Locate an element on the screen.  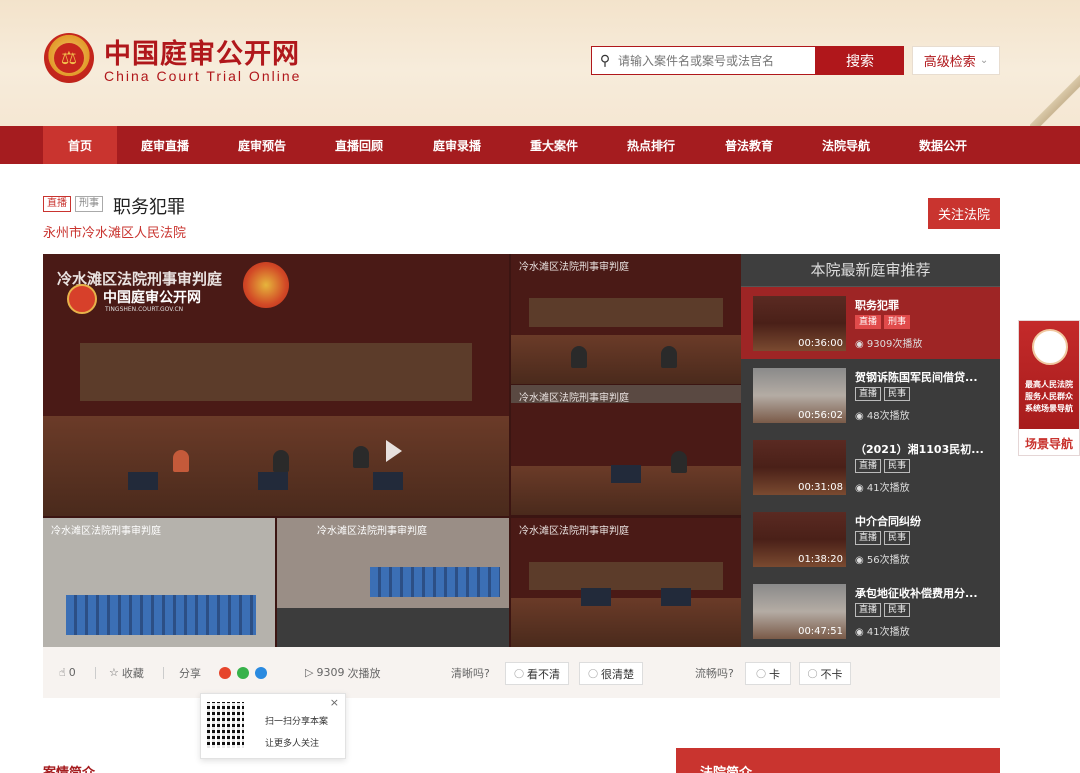
video-thumbnail: 00:31:08 is located at coordinates (799, 467).